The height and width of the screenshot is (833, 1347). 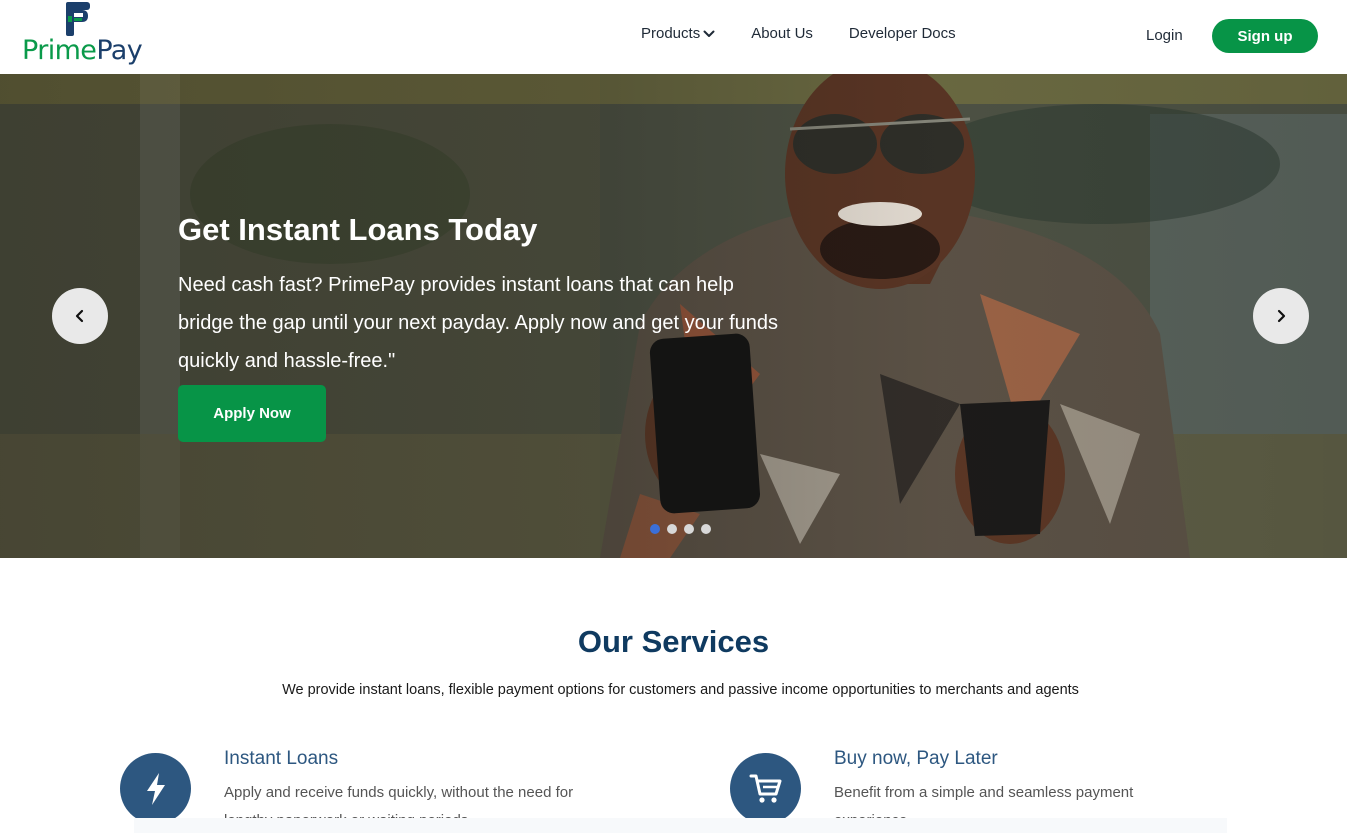 What do you see at coordinates (119, 50) in the screenshot?
I see `logo-text-pay: Pay` at bounding box center [119, 50].